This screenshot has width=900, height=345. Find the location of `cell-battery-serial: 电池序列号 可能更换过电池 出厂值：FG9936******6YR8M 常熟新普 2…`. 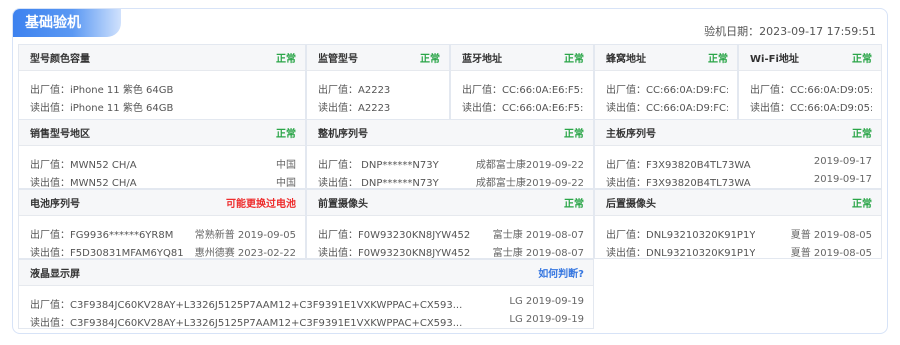

cell-battery-serial: 电池序列号 可能更换过电池 出厂值：FG9936******6YR8M 常熟新普 2… is located at coordinates (162, 224).